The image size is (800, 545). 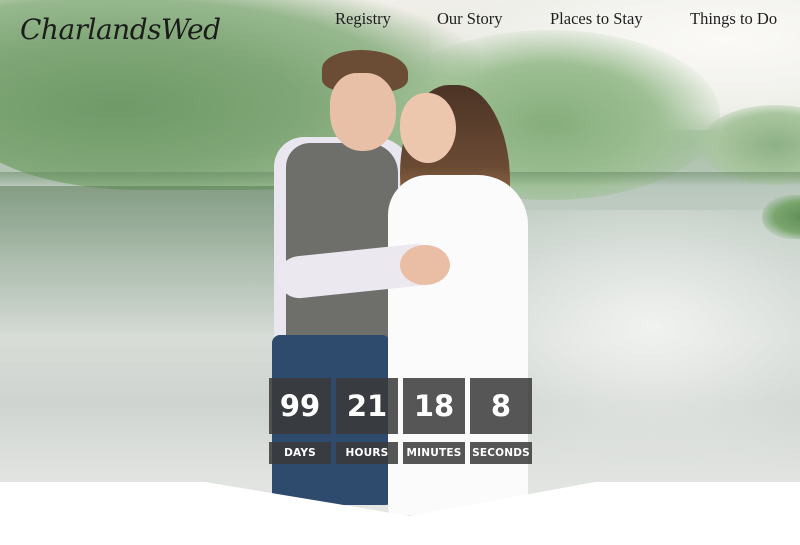 I want to click on nav-item-our-story: Our Story, so click(x=470, y=19).